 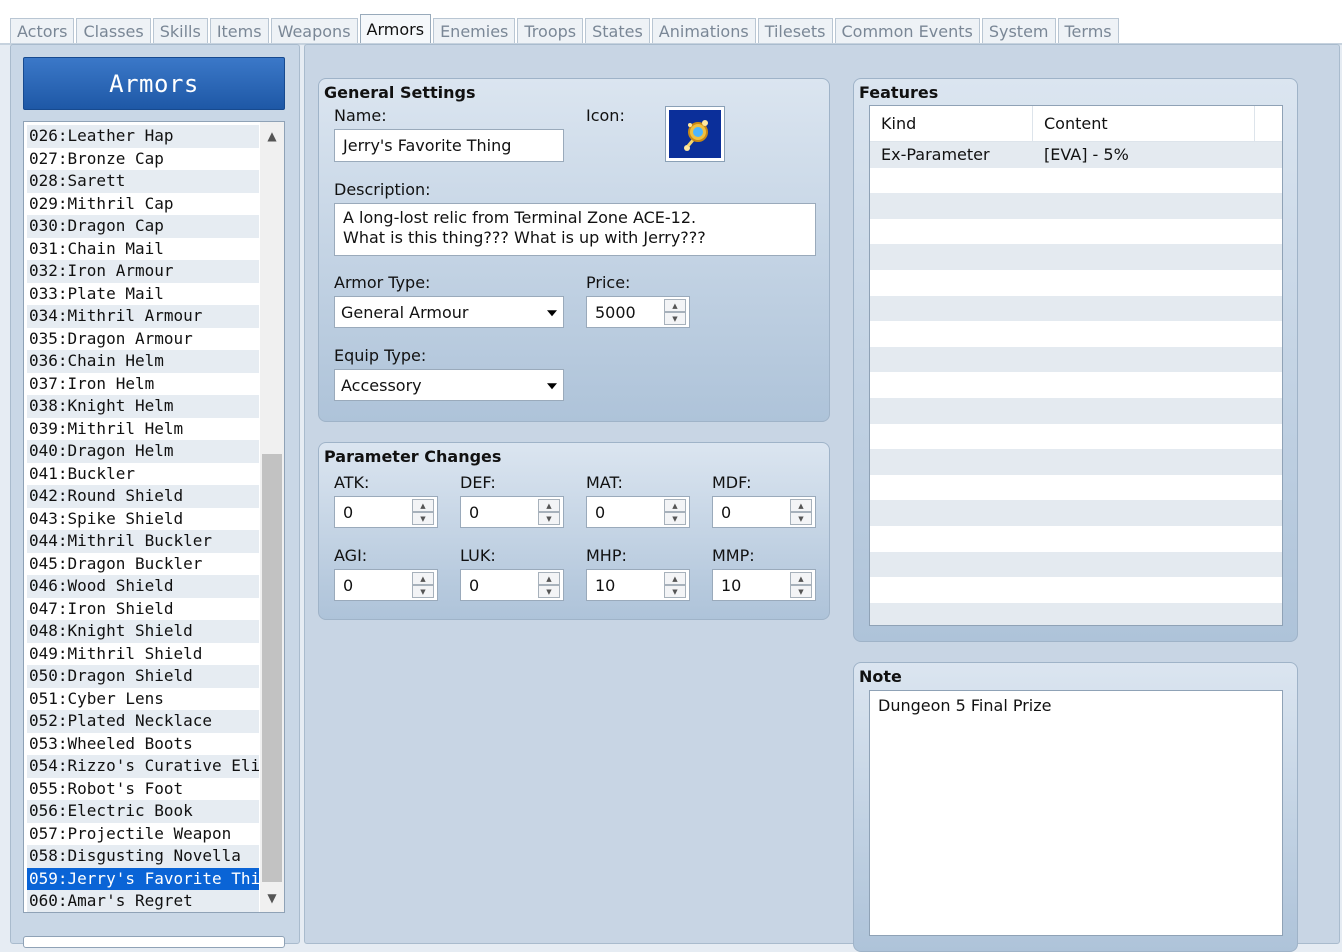 What do you see at coordinates (395, 29) in the screenshot?
I see `tab-armors: Armors` at bounding box center [395, 29].